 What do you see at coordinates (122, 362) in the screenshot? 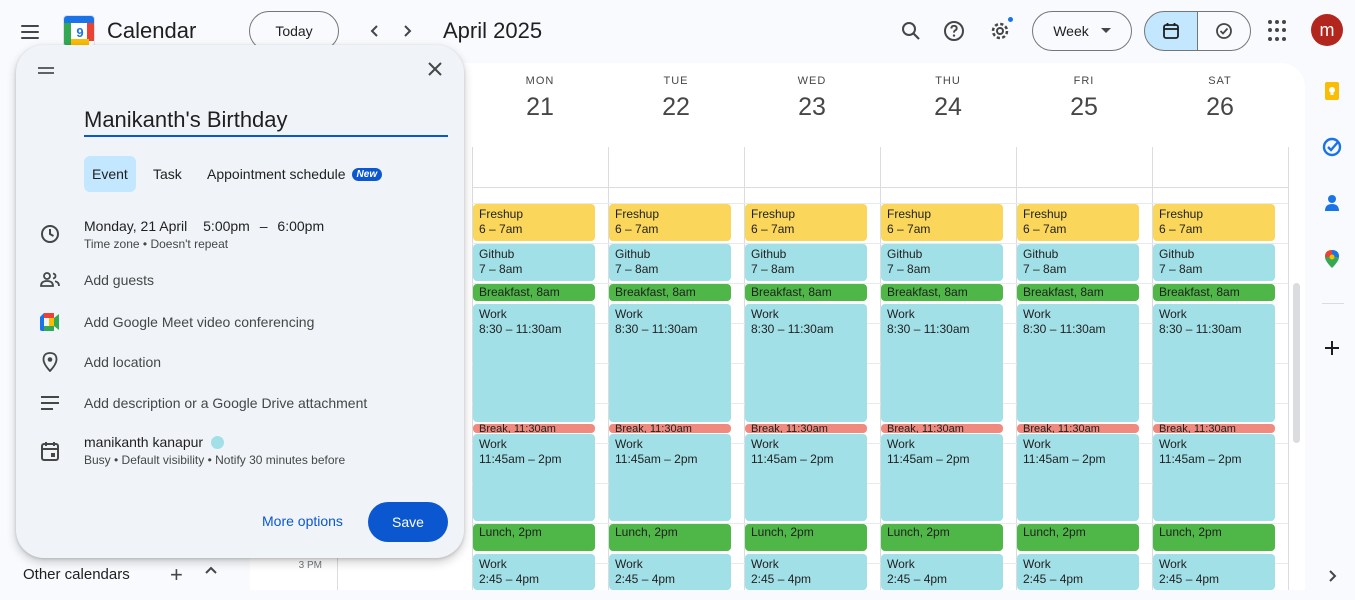
I see `add-location: Add location` at bounding box center [122, 362].